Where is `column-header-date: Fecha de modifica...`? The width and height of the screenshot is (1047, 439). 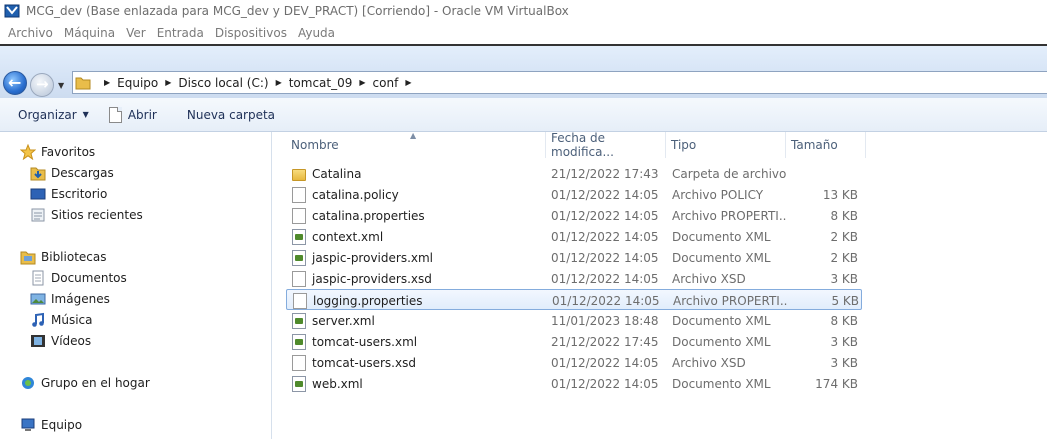 column-header-date: Fecha de modifica... is located at coordinates (606, 145).